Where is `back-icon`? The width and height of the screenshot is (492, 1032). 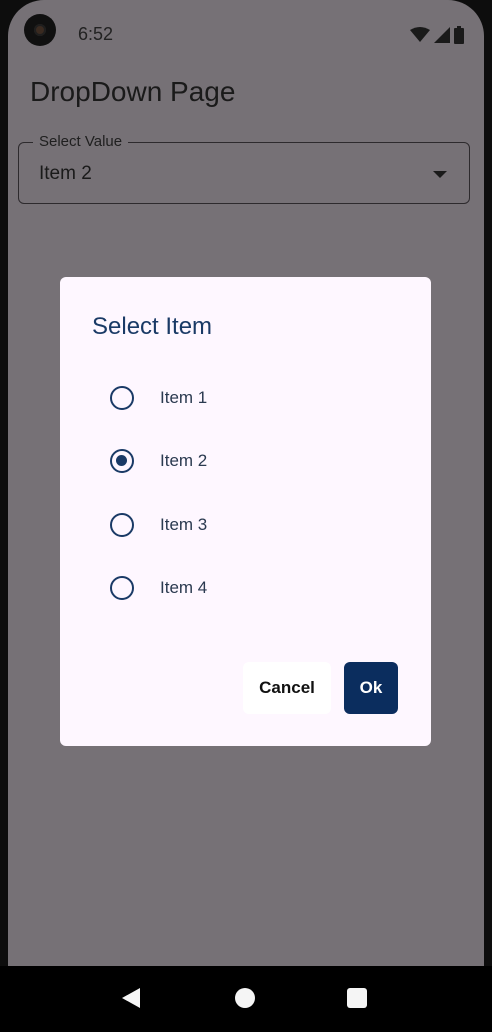 back-icon is located at coordinates (131, 998).